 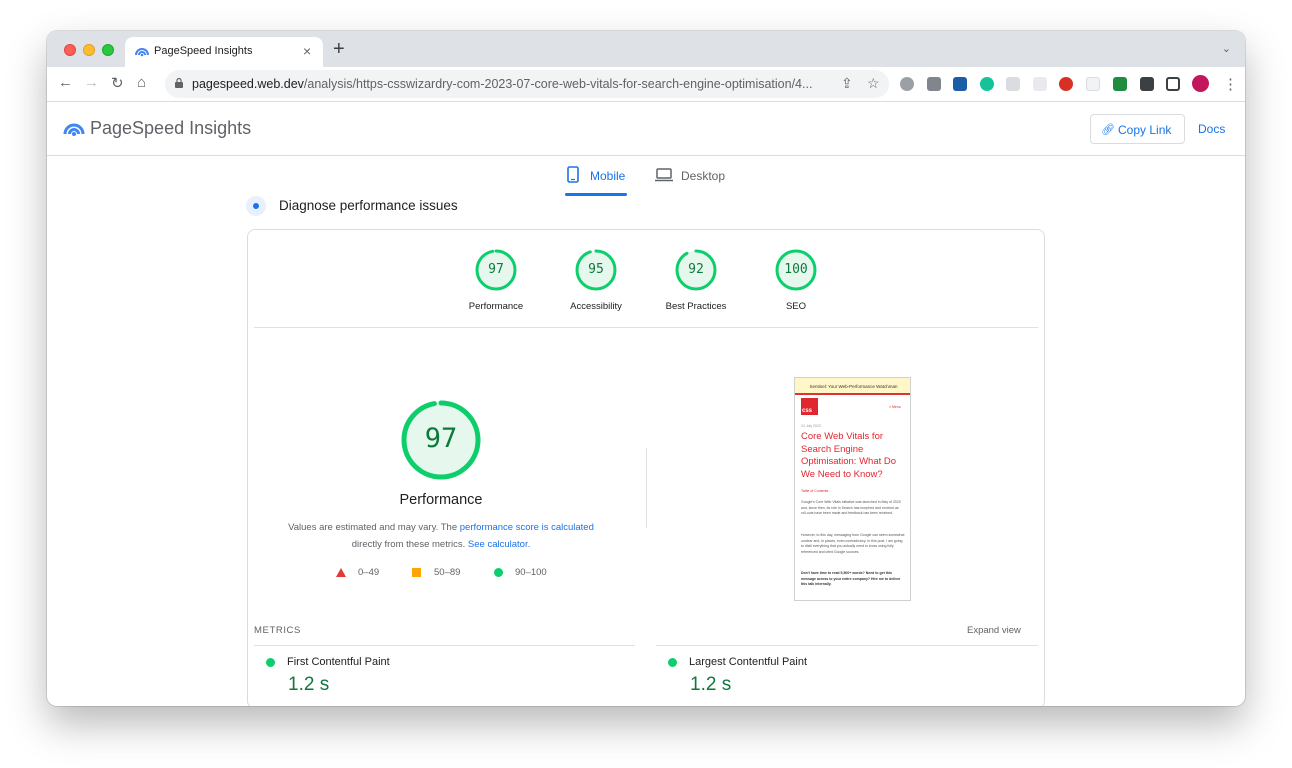 What do you see at coordinates (498, 572) in the screenshot?
I see `pass-circle-icon` at bounding box center [498, 572].